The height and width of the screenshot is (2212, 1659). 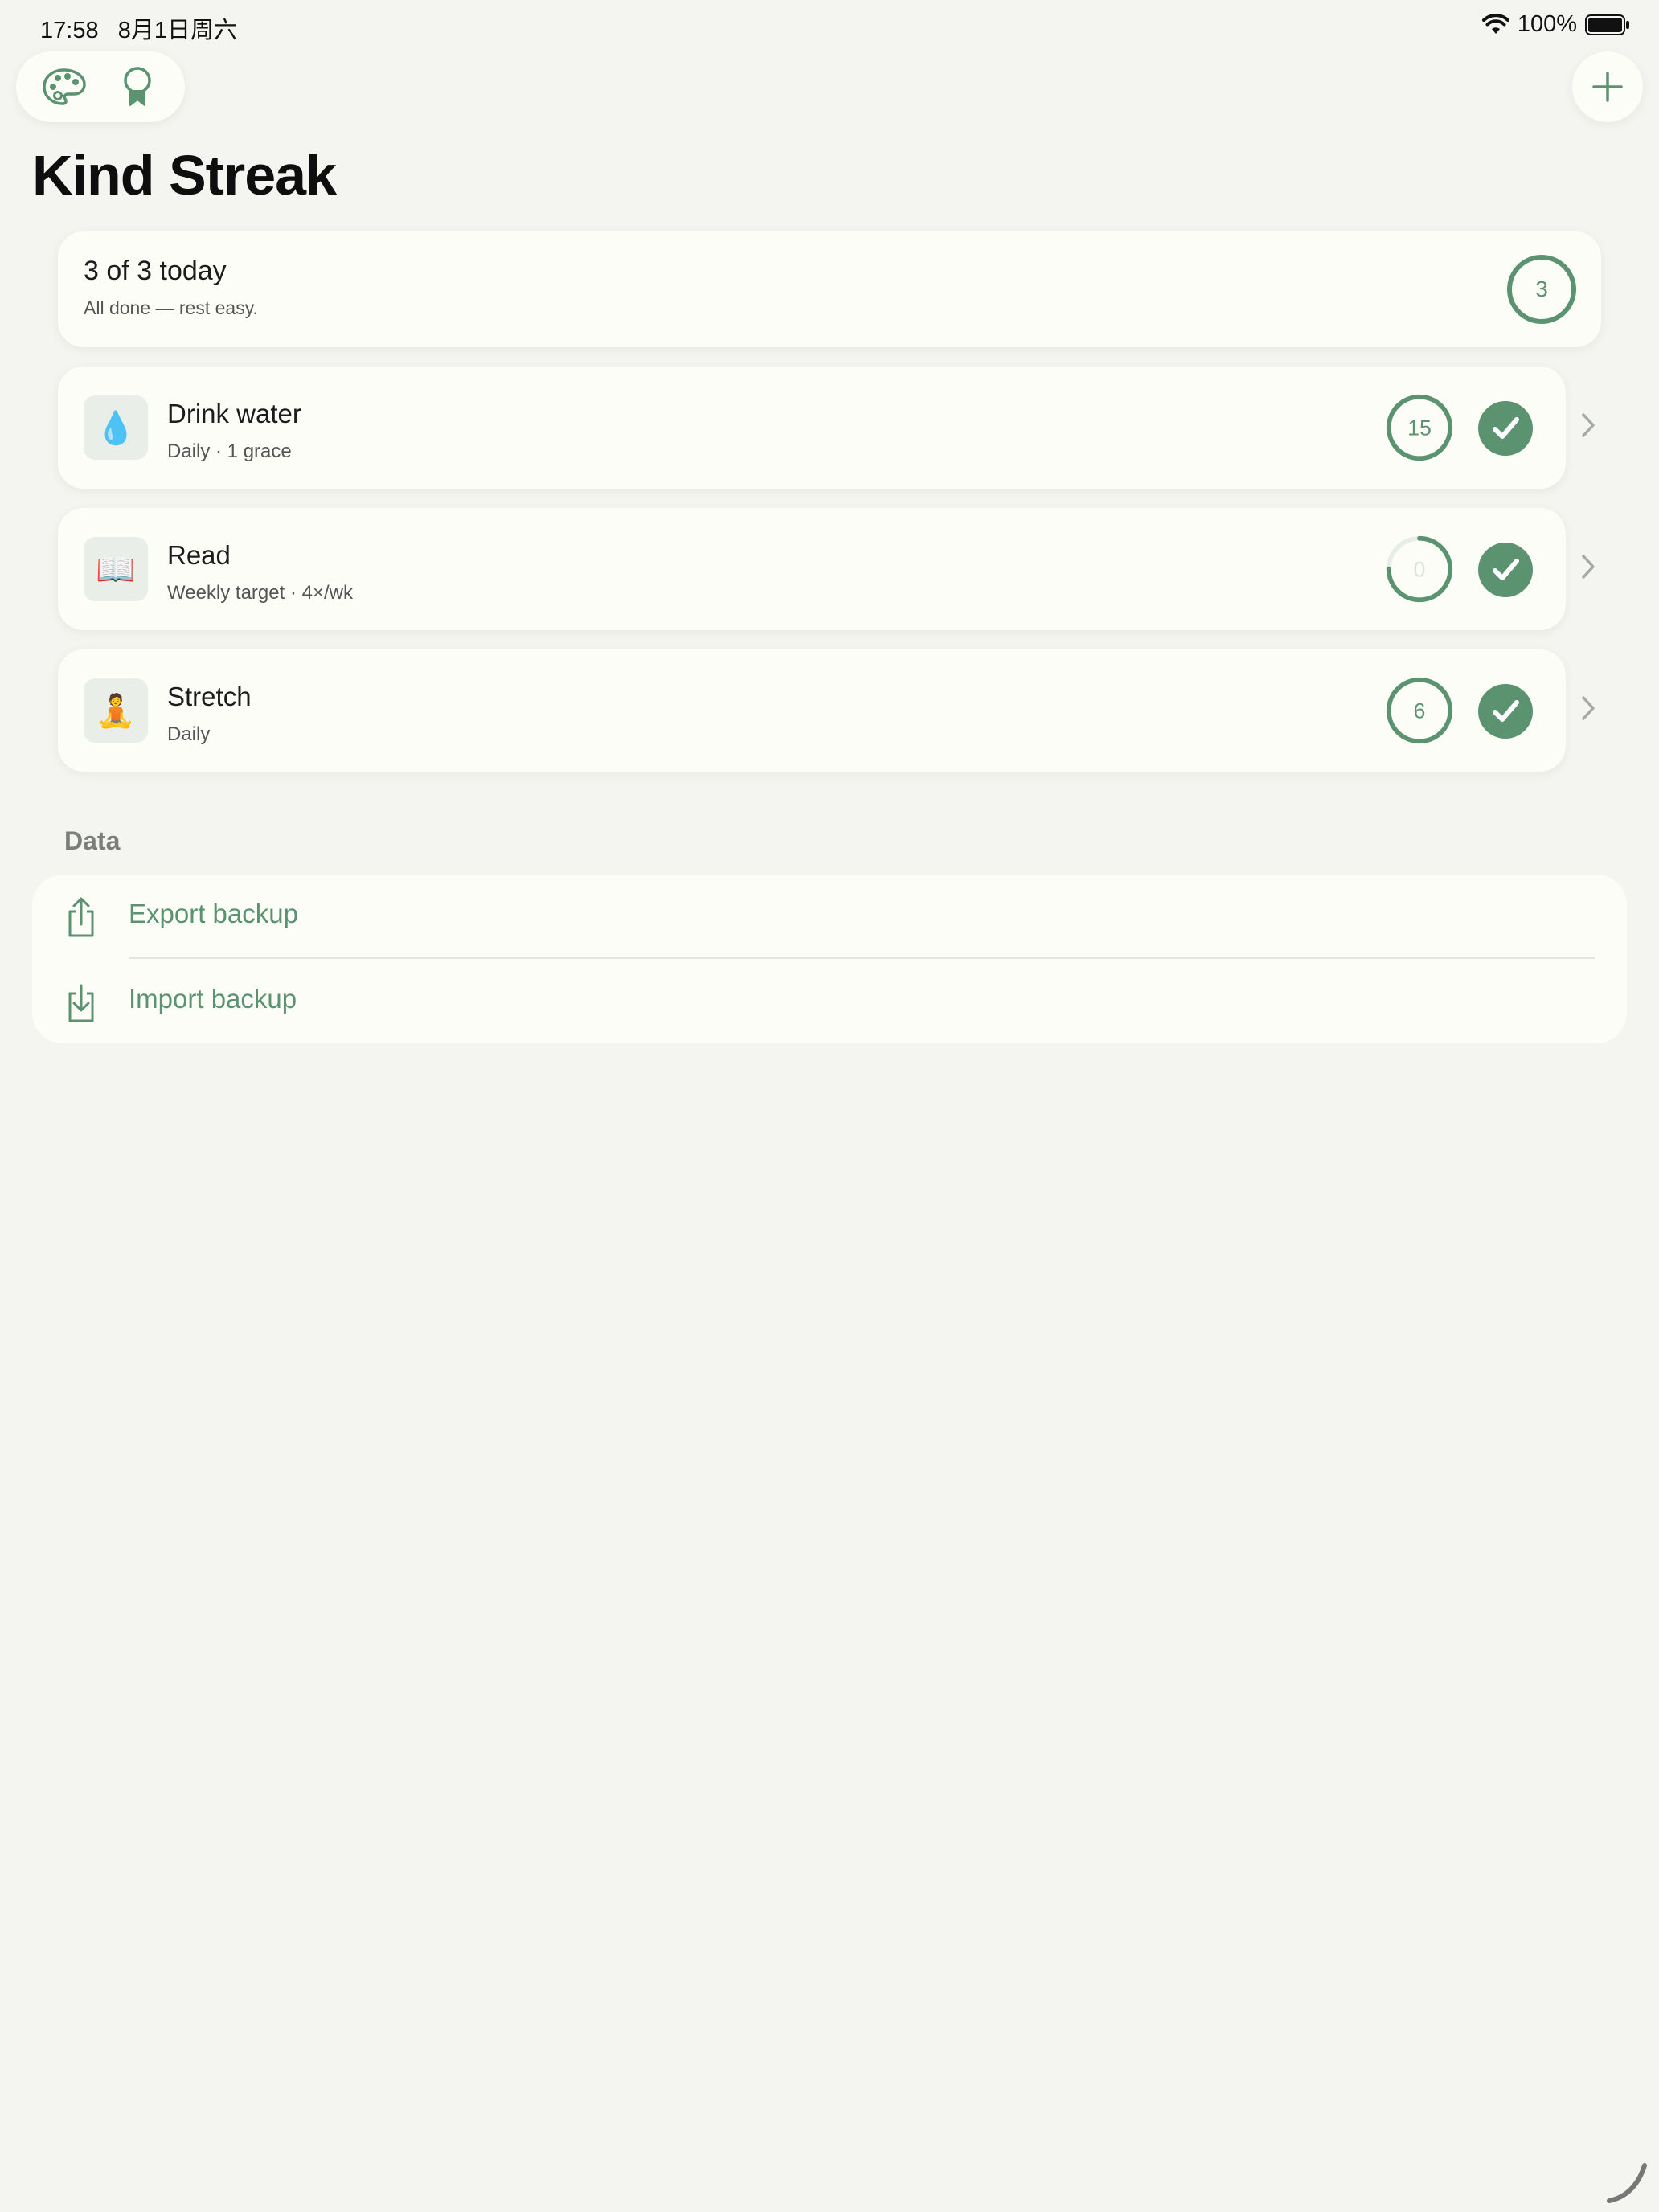 I want to click on share-icon, so click(x=81, y=917).